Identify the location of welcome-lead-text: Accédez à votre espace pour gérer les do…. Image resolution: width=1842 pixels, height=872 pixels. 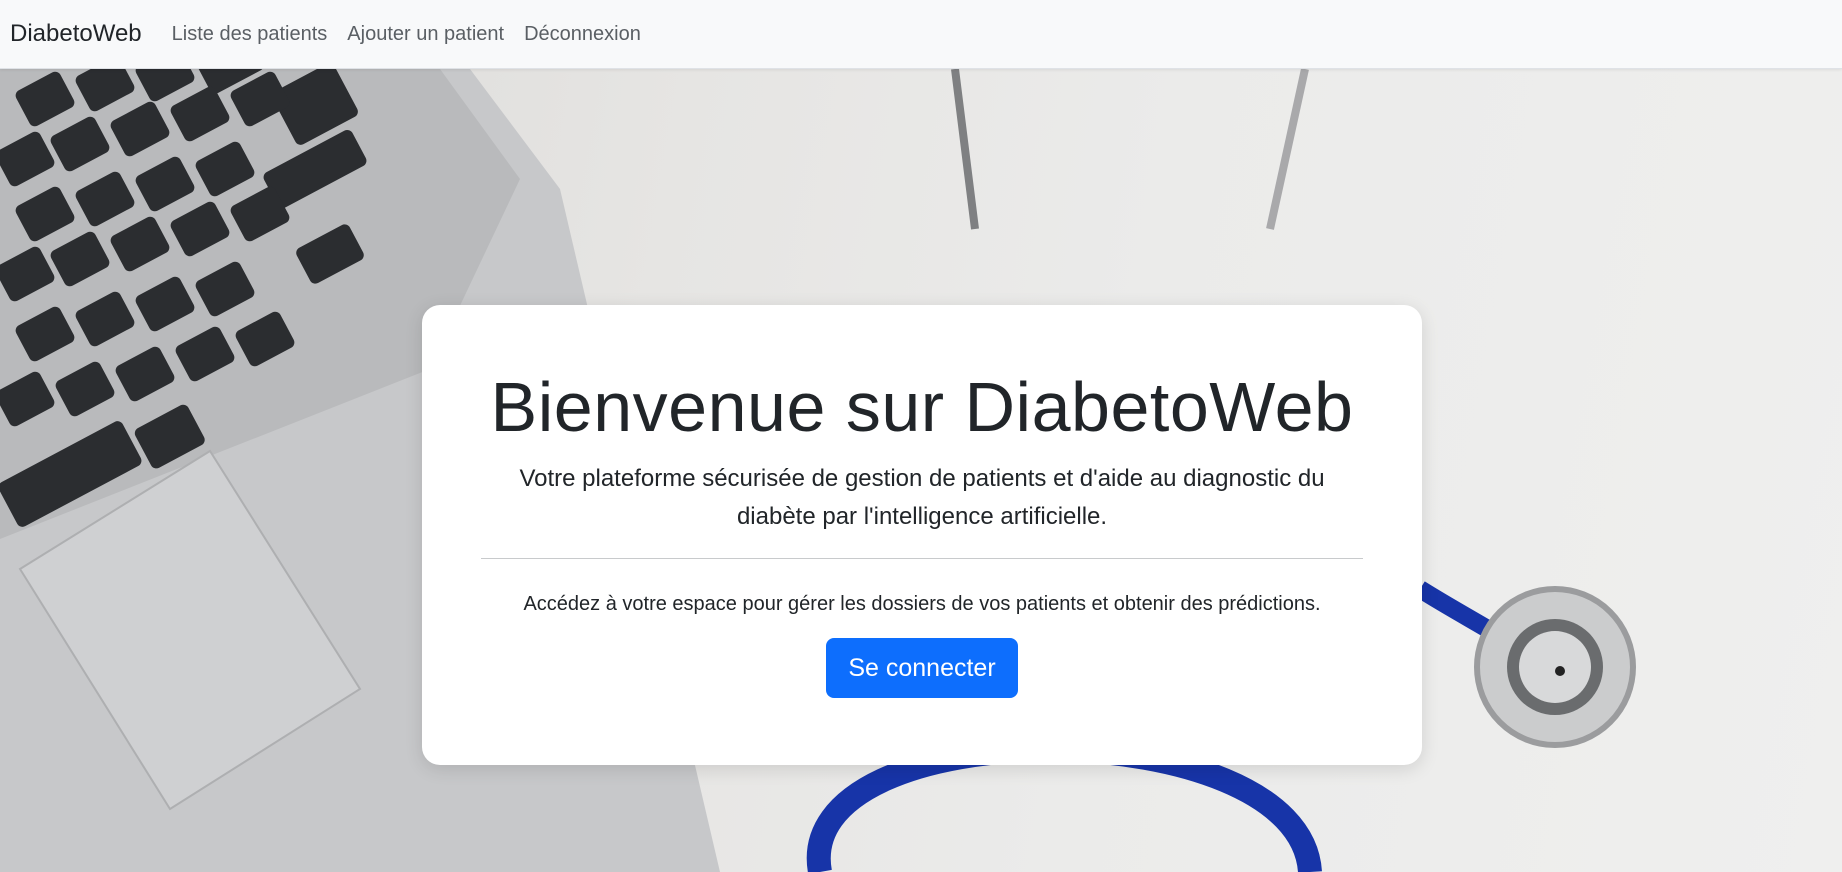
(922, 604).